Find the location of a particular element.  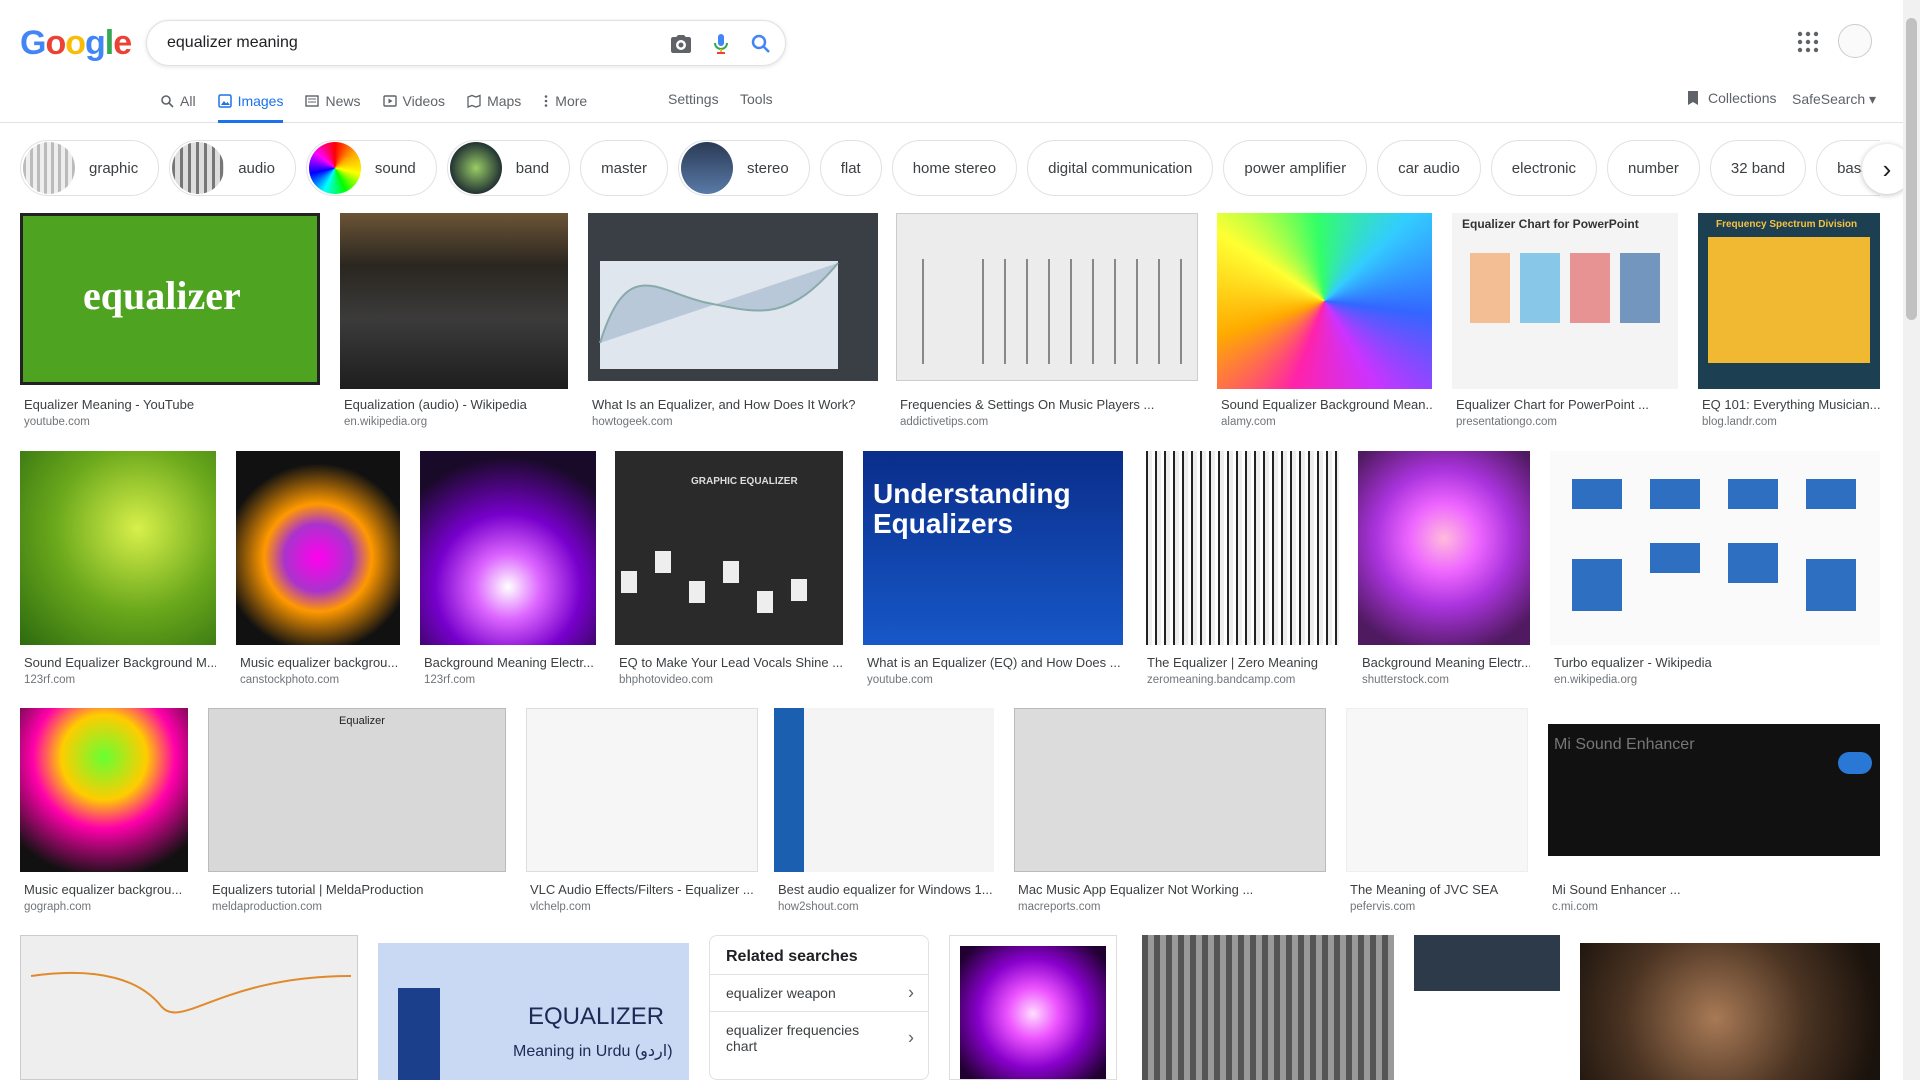

result-site: shutterstock.com is located at coordinates (1405, 680).